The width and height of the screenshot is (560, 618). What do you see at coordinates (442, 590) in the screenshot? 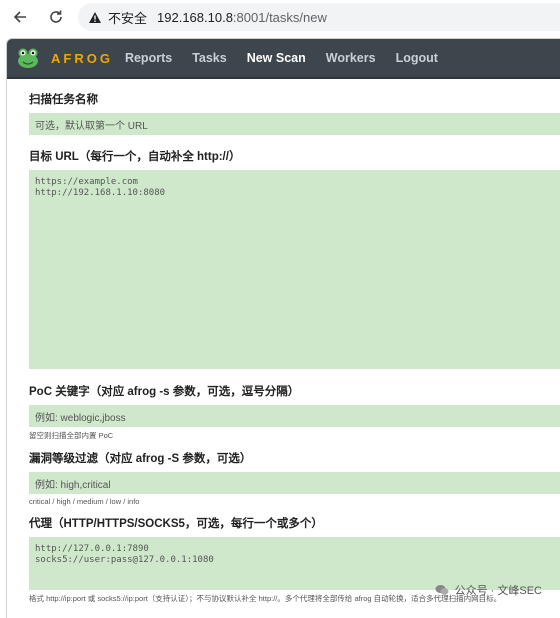
I see `wechat-icon` at bounding box center [442, 590].